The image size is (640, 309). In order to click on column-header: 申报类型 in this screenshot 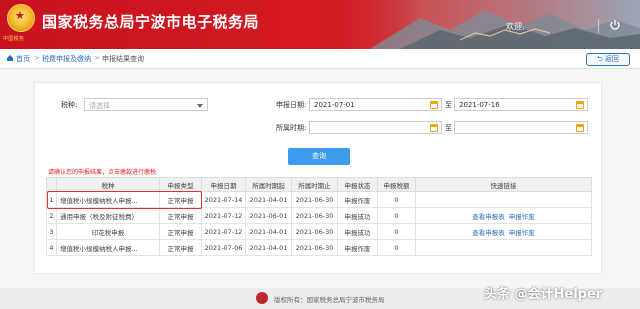, I will do `click(180, 184)`.